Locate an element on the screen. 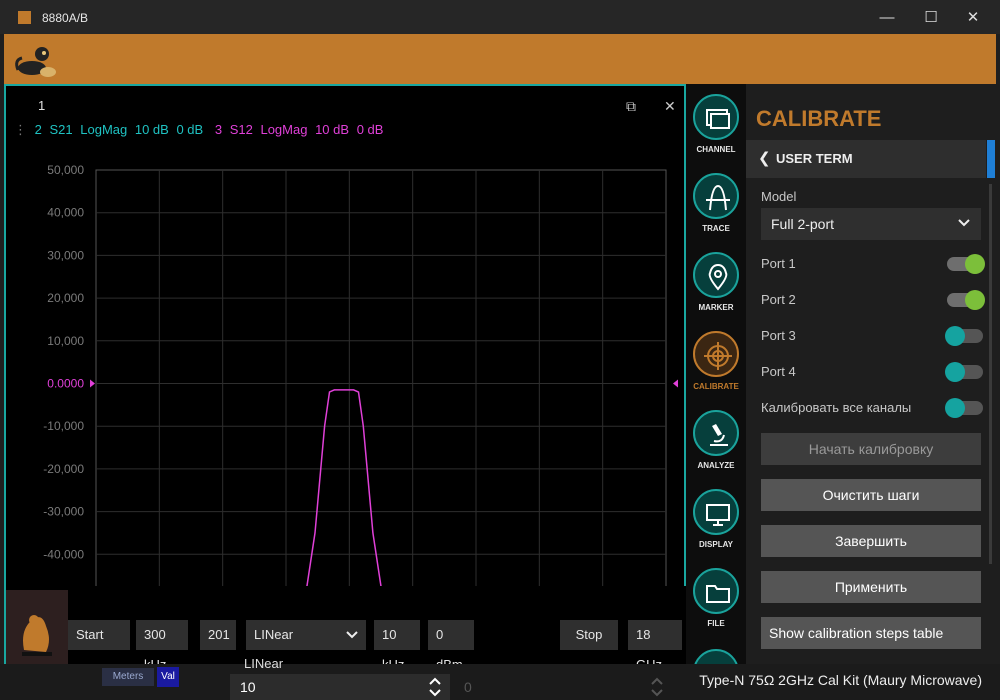 The height and width of the screenshot is (700, 1000). microscope-icon is located at coordinates (719, 435).